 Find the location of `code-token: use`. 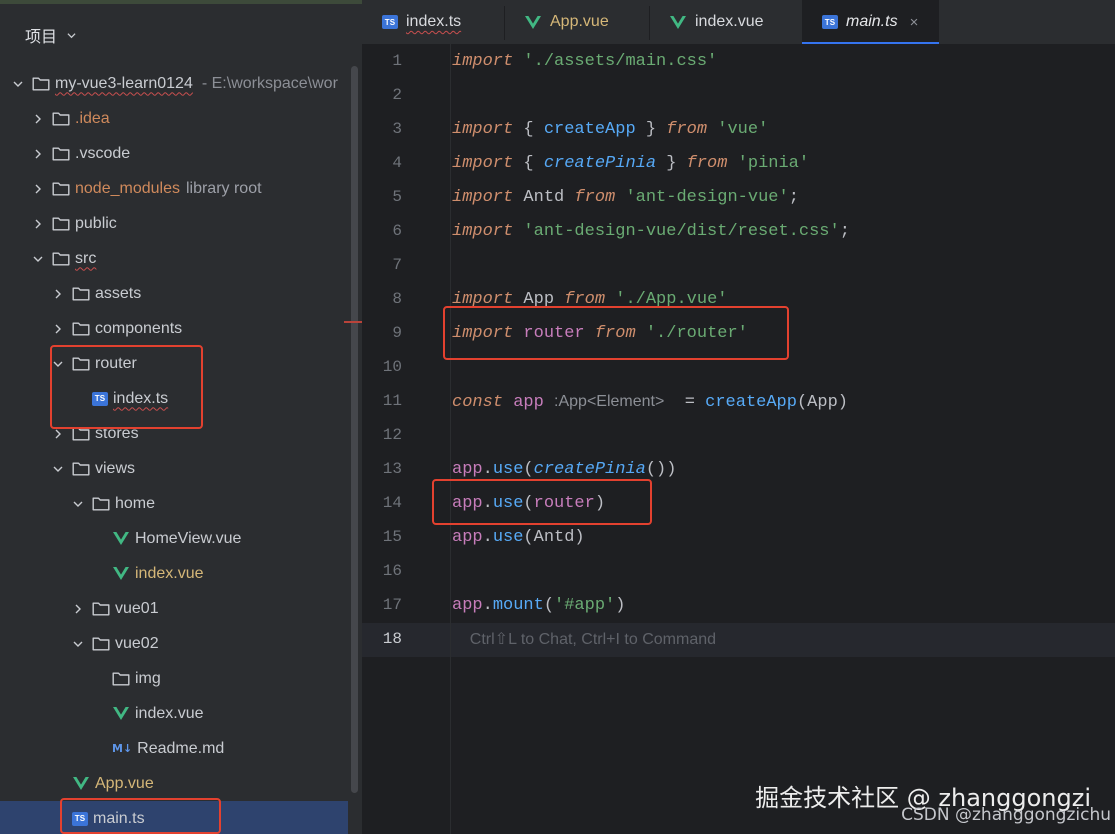

code-token: use is located at coordinates (508, 537).